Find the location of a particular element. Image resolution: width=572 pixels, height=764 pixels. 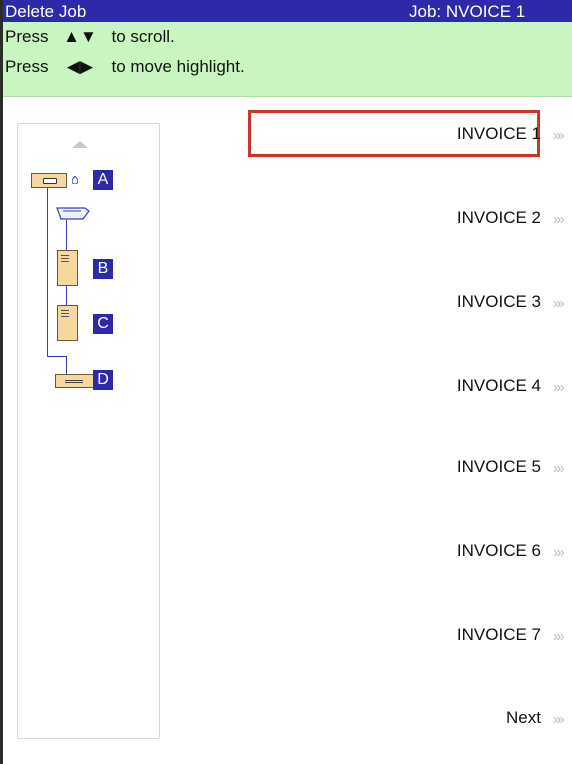

scroll-up-icon is located at coordinates (80, 144).